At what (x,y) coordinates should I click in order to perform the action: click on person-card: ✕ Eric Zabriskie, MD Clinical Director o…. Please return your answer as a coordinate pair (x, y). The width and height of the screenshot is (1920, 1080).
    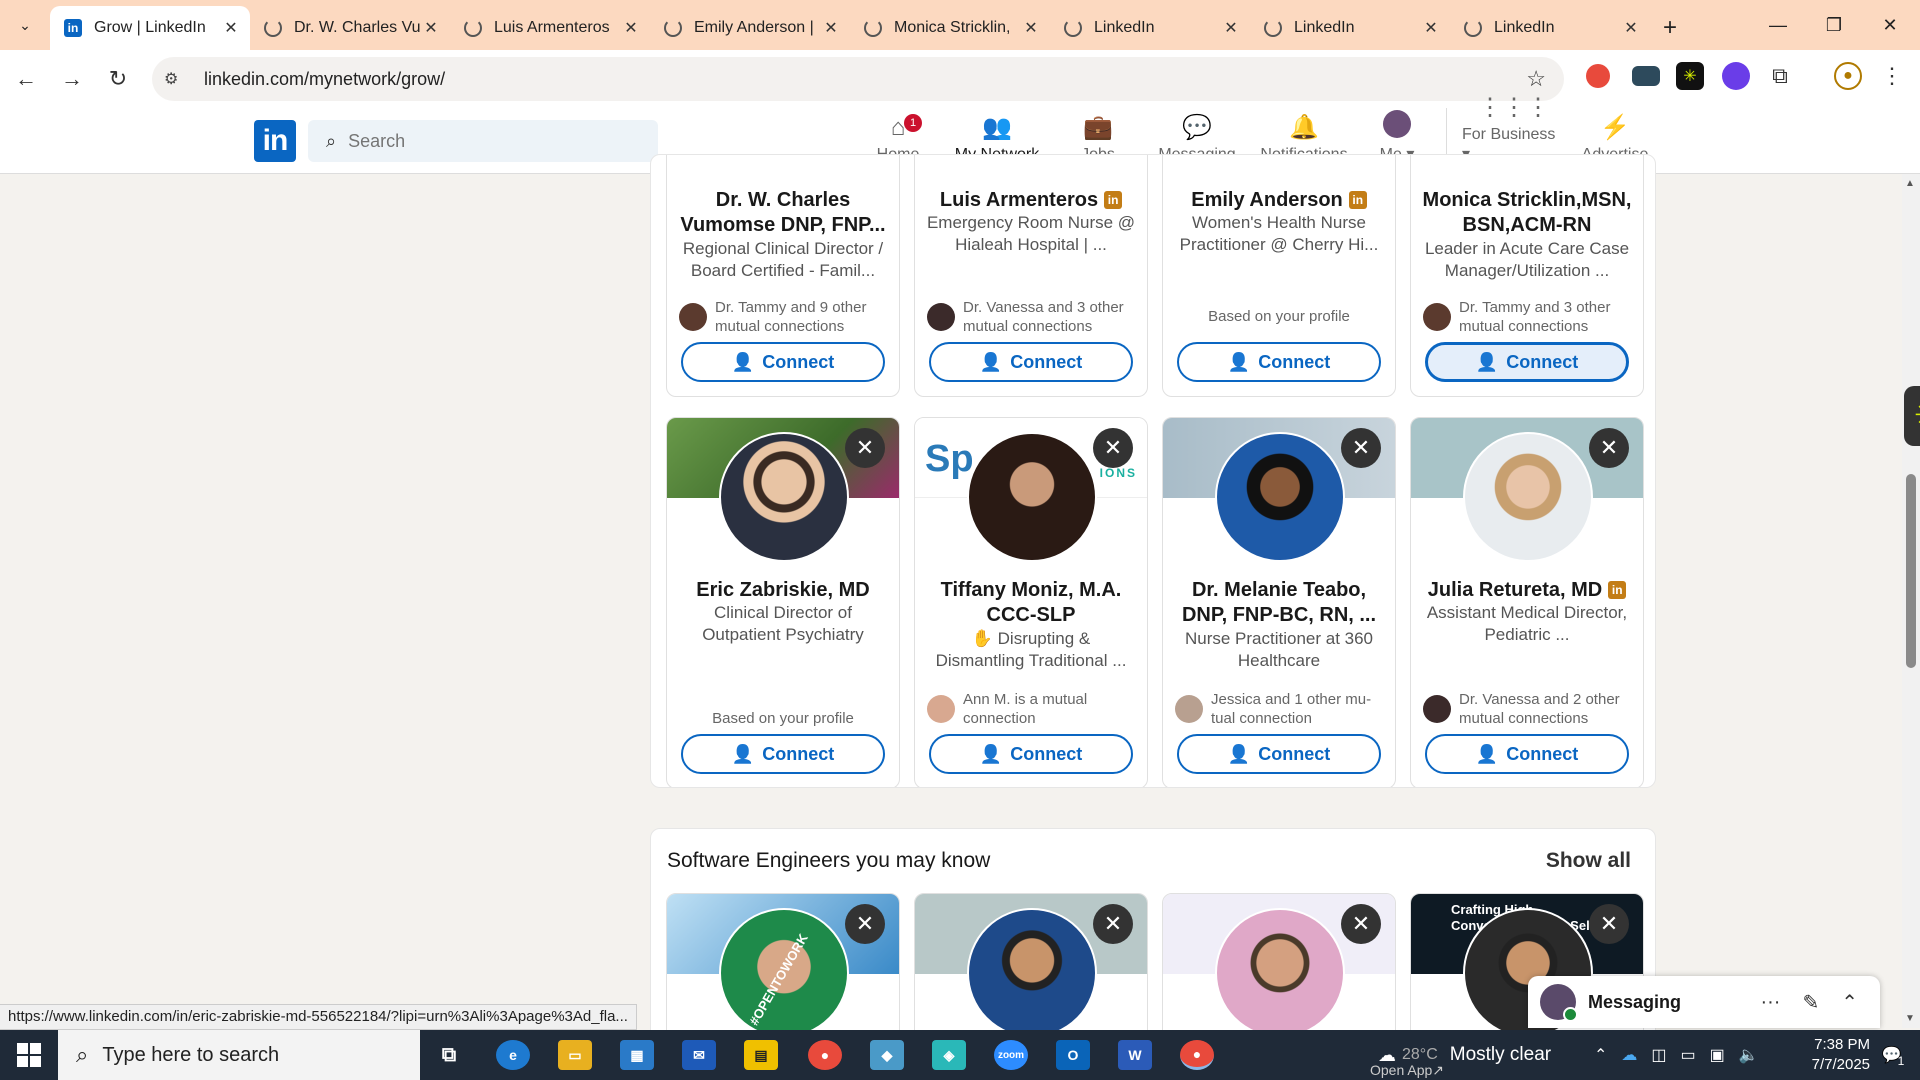
    Looking at the image, I should click on (783, 602).